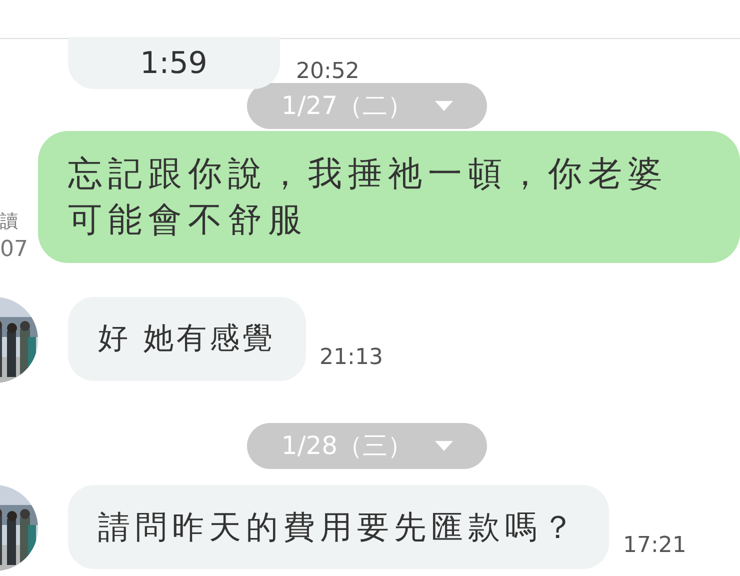  What do you see at coordinates (174, 64) in the screenshot?
I see `message-text: 1:59` at bounding box center [174, 64].